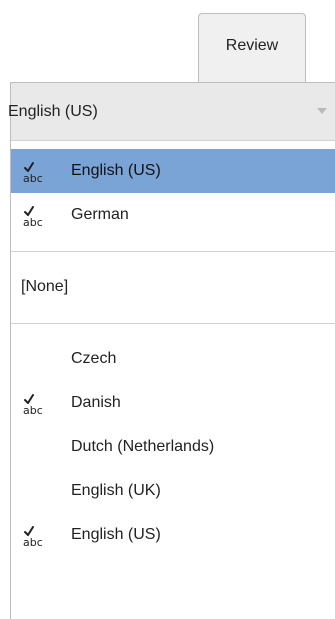 The width and height of the screenshot is (335, 619). Describe the element at coordinates (173, 359) in the screenshot. I see `language-item-czech: Czech` at that location.